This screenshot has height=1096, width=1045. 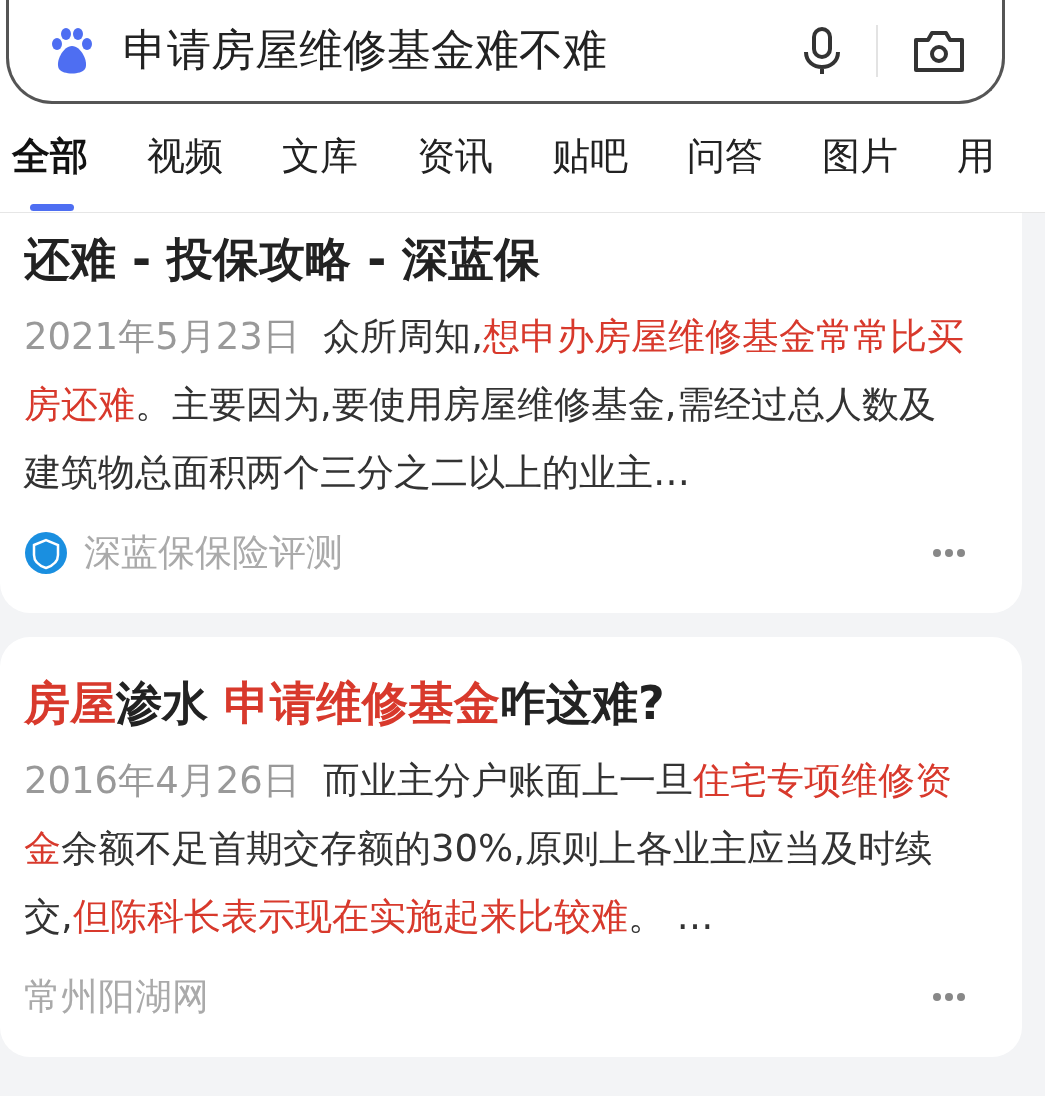 What do you see at coordinates (495, 259) in the screenshot?
I see `result-title: 还难 - 投保攻略 - 深蓝保` at bounding box center [495, 259].